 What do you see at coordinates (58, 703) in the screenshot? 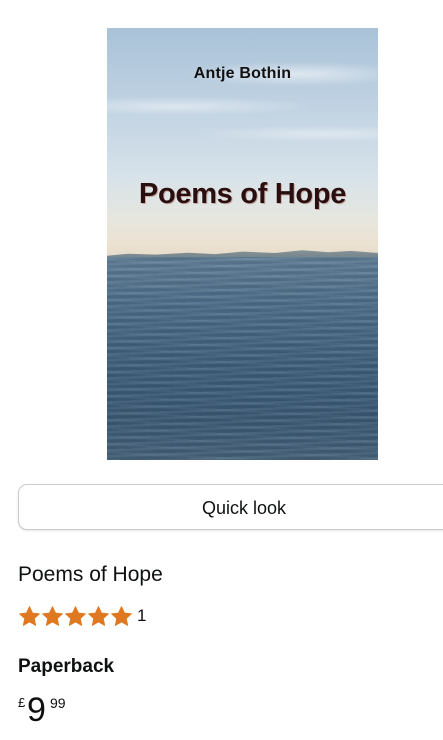
I see `price-fraction: 99` at bounding box center [58, 703].